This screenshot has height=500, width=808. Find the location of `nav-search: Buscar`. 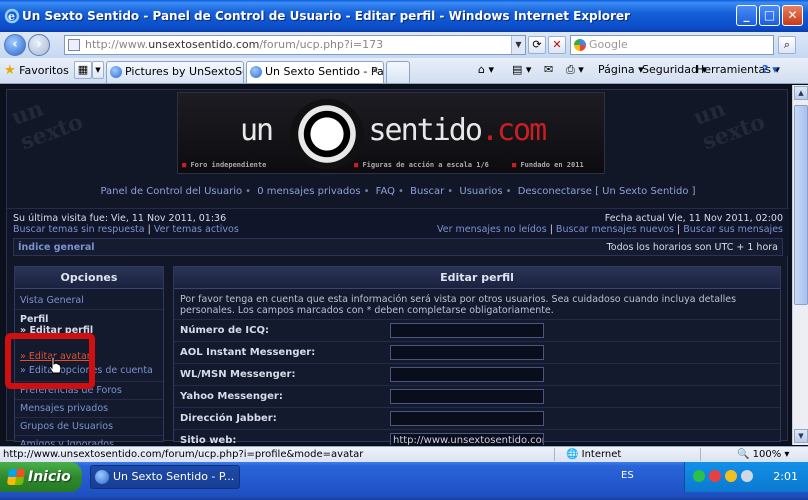

nav-search: Buscar is located at coordinates (427, 191).